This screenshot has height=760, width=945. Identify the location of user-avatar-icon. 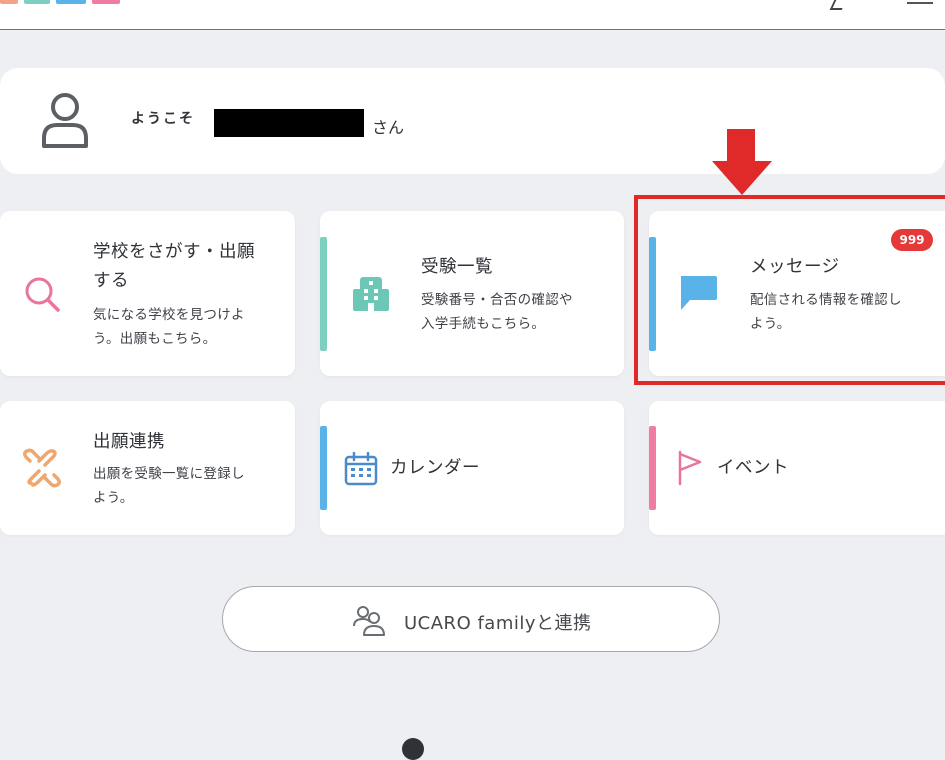
(65, 120).